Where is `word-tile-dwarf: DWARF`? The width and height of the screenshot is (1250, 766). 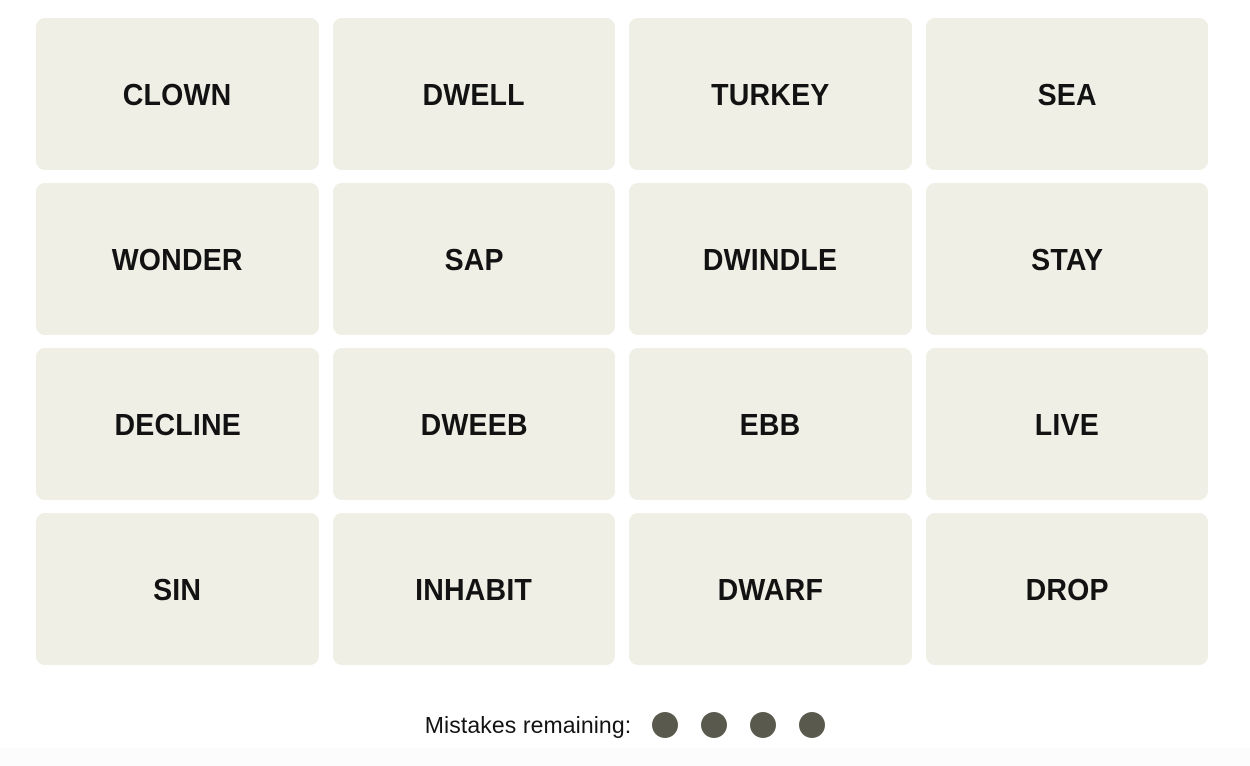 word-tile-dwarf: DWARF is located at coordinates (770, 589).